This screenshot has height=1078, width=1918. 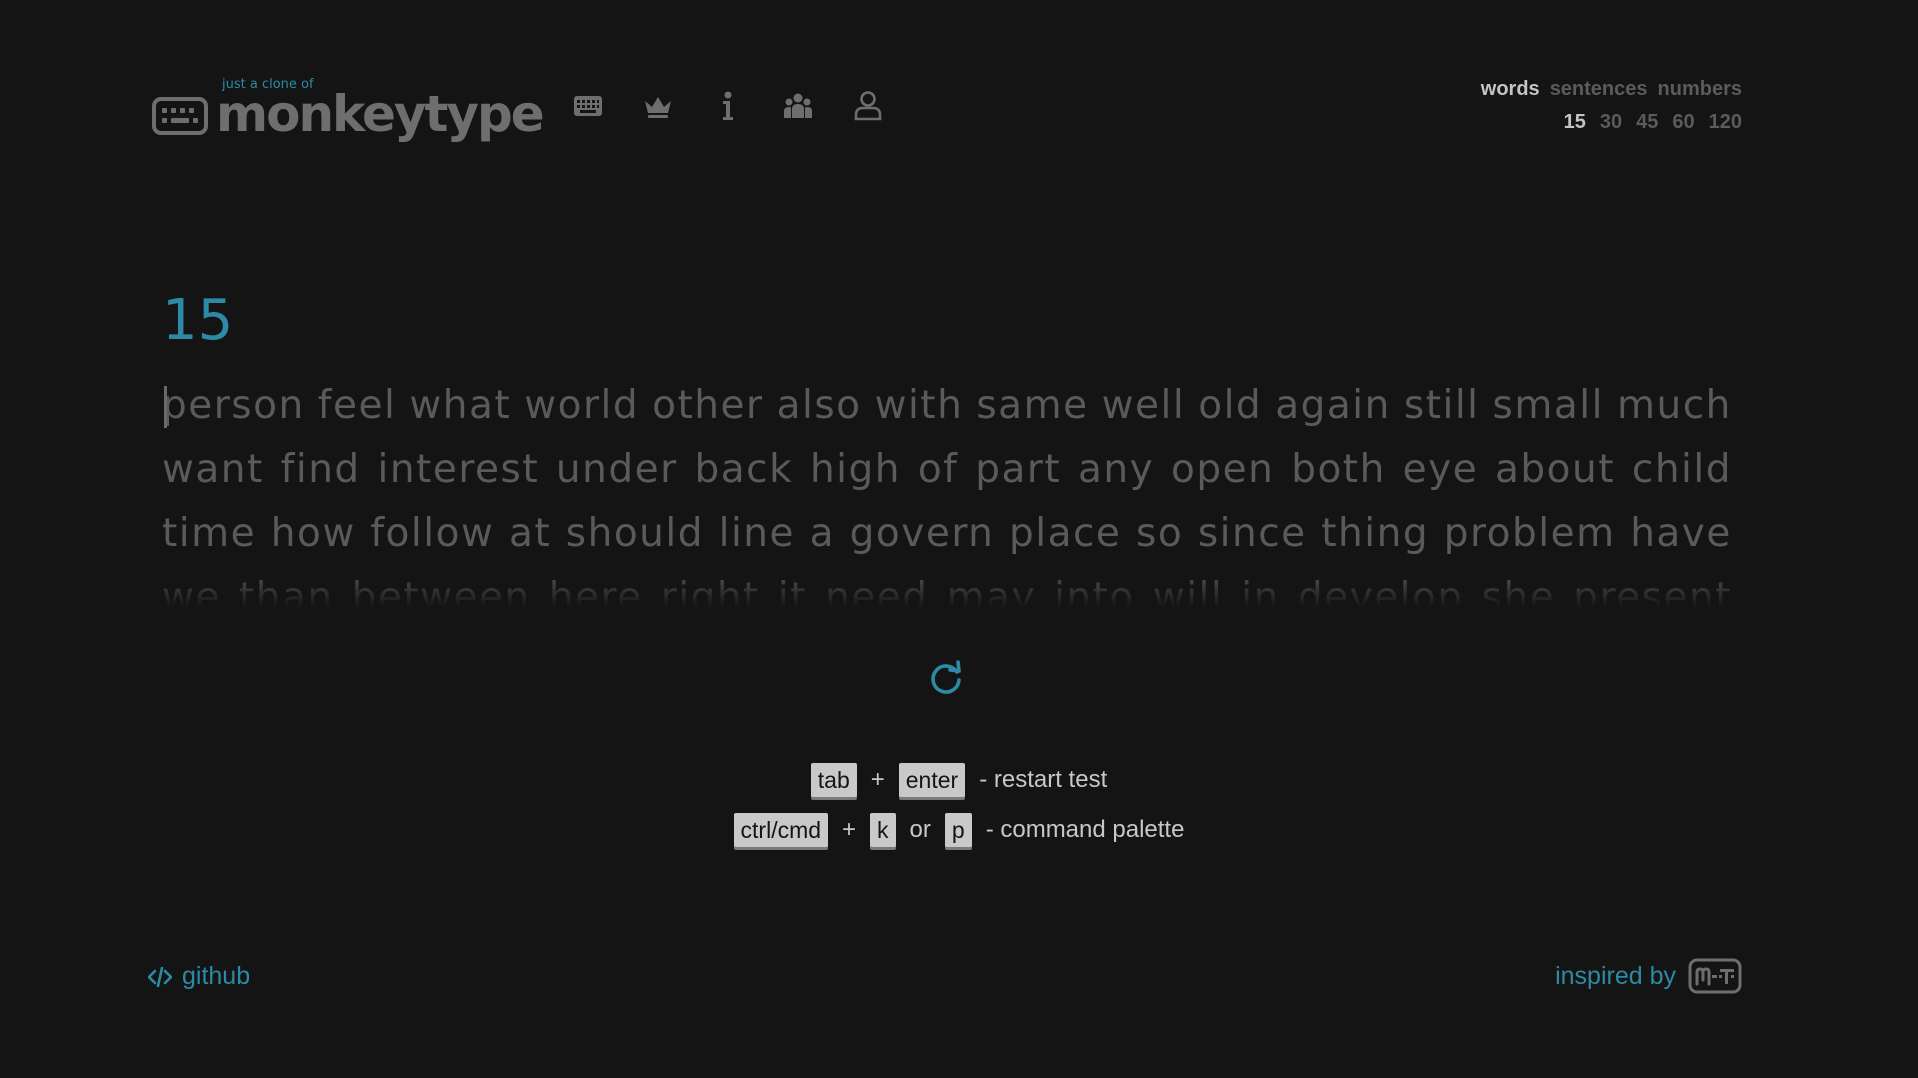 I want to click on inspired-by: inspired by, so click(x=1648, y=976).